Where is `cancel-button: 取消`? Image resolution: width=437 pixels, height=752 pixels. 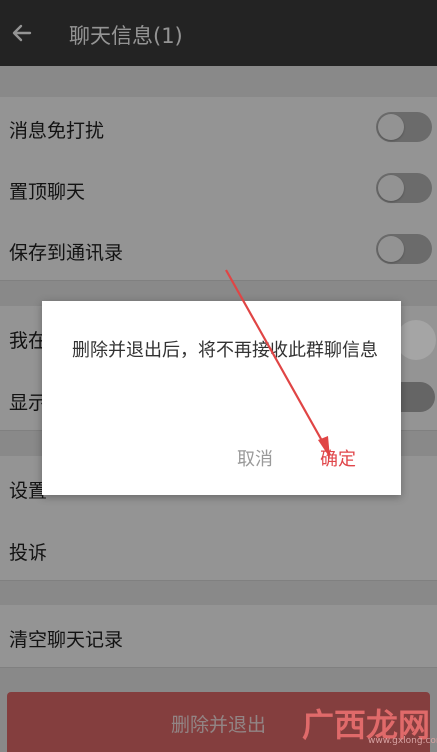
cancel-button: 取消 is located at coordinates (255, 458).